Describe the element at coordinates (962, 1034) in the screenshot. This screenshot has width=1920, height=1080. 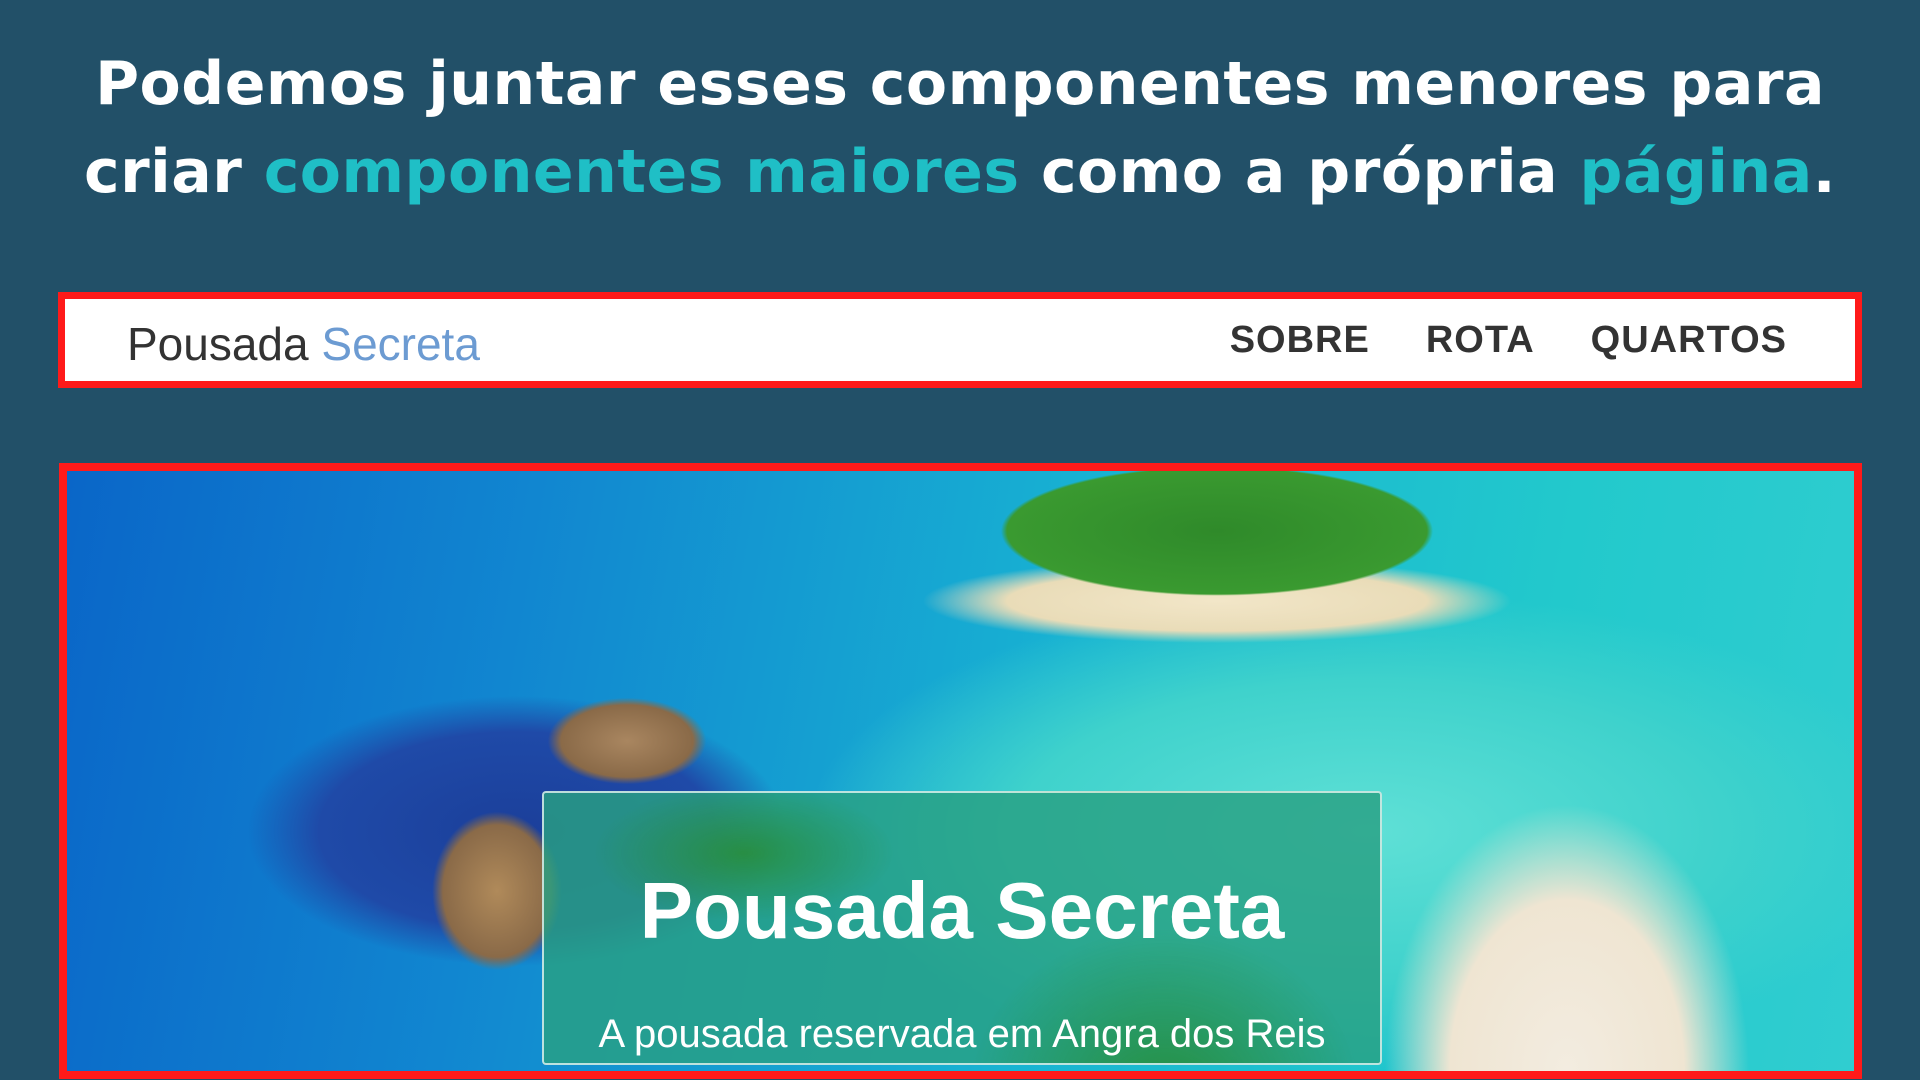
I see `hero-subtitle: A pousada reservada em Angra dos Reis` at that location.